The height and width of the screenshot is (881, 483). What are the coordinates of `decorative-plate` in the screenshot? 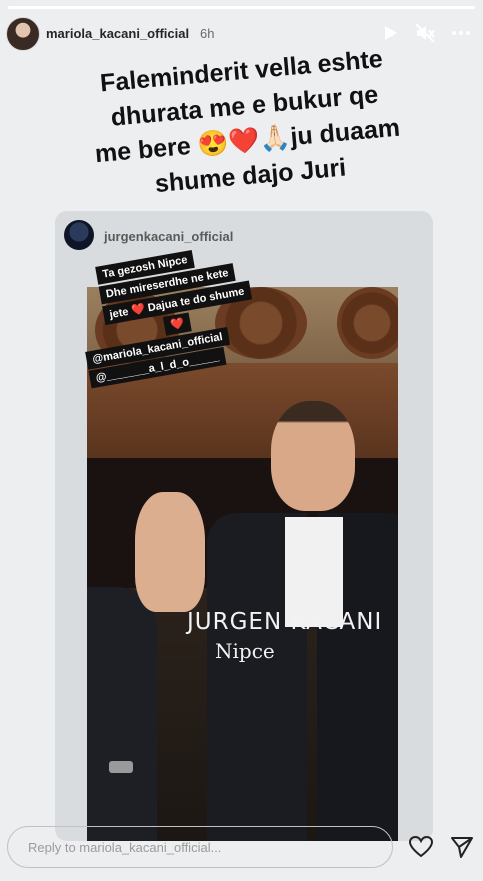 It's located at (367, 323).